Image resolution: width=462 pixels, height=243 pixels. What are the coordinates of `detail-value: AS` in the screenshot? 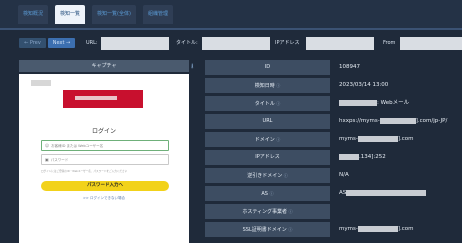 It's located at (400, 193).